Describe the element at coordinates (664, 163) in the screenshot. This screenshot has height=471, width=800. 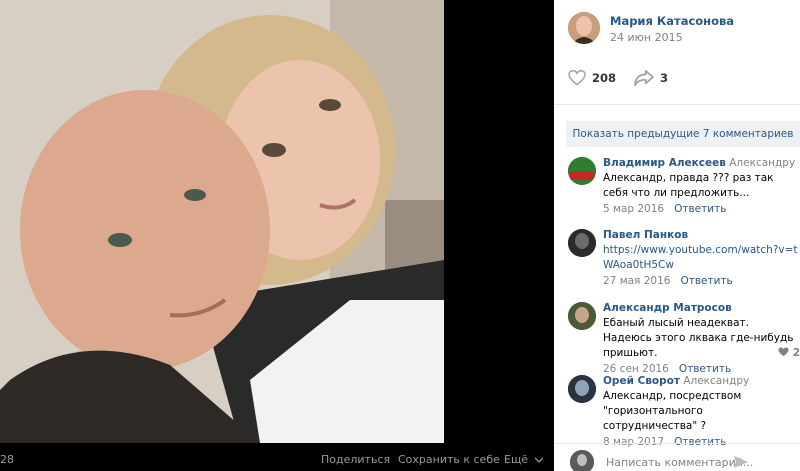
I see `commenter-name: Владимир Алексеев` at that location.